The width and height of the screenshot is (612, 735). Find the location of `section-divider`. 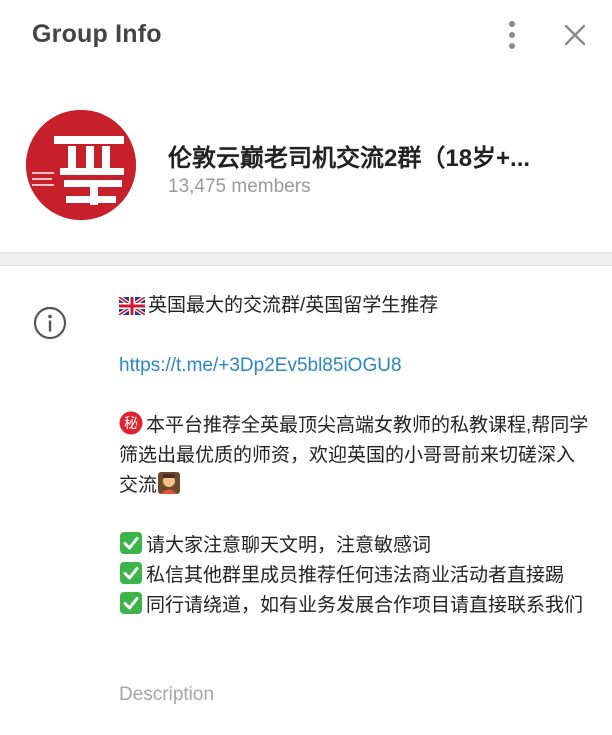

section-divider is located at coordinates (306, 259).